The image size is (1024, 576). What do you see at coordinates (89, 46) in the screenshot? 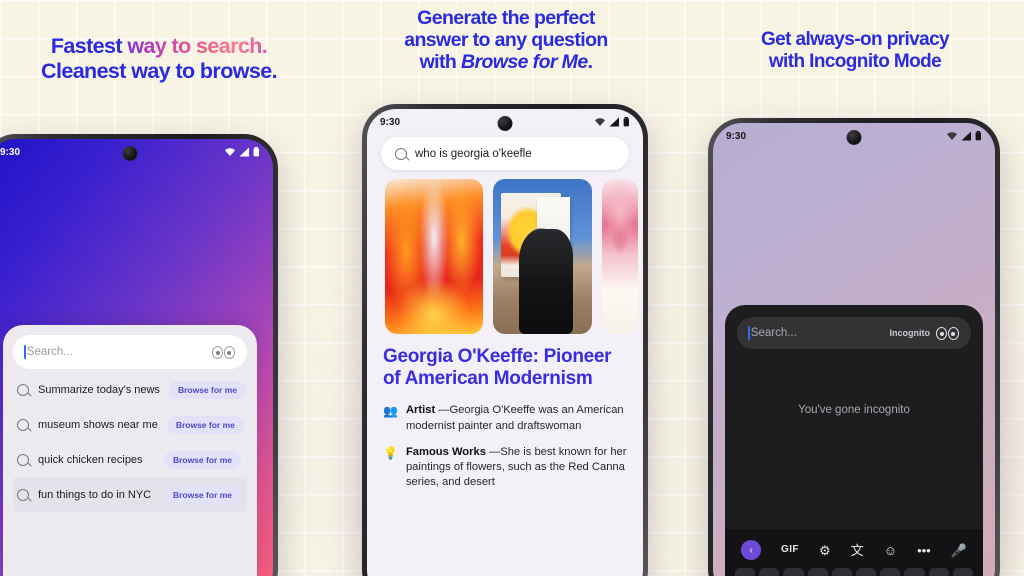
I see `headline-left-line1-plain: Fastest` at bounding box center [89, 46].